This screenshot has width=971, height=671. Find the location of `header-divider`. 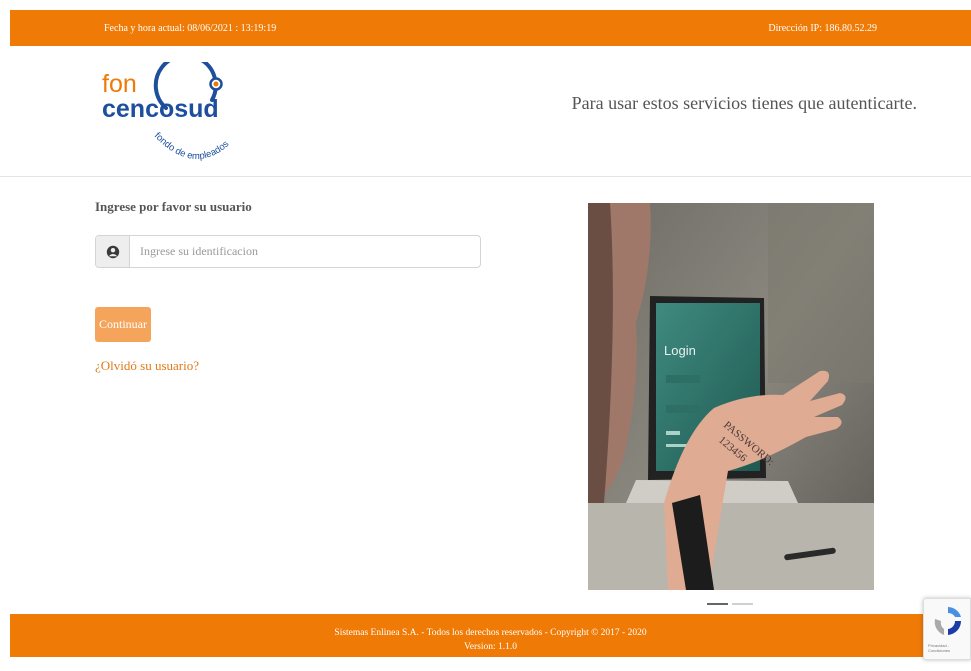

header-divider is located at coordinates (485, 176).